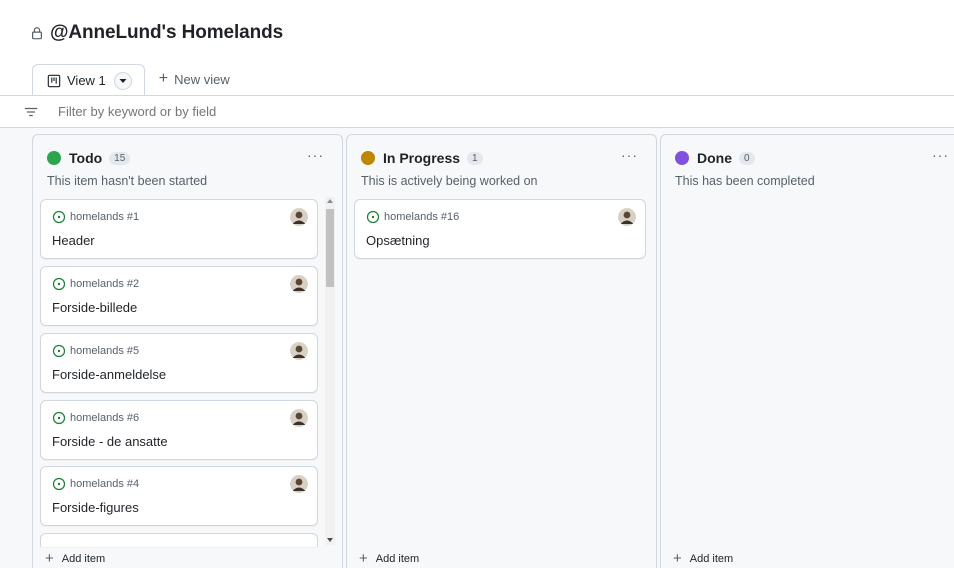 The image size is (954, 568). What do you see at coordinates (500, 229) in the screenshot?
I see `issue-card: homelands #16 Opsætning` at bounding box center [500, 229].